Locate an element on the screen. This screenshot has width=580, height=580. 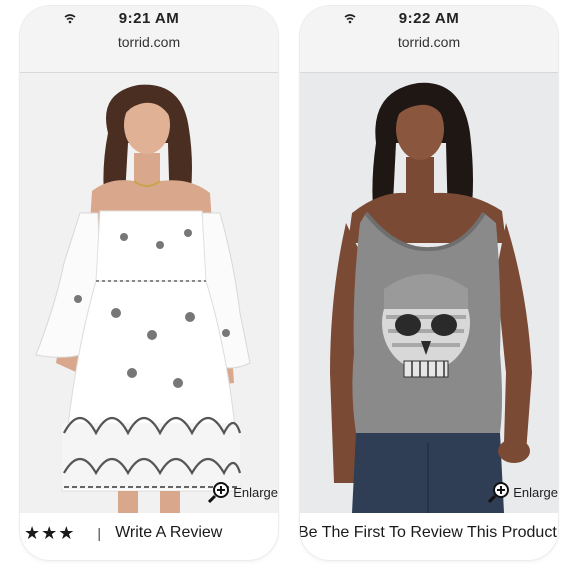
status-bar: 9:22 AM is located at coordinates (429, 16).